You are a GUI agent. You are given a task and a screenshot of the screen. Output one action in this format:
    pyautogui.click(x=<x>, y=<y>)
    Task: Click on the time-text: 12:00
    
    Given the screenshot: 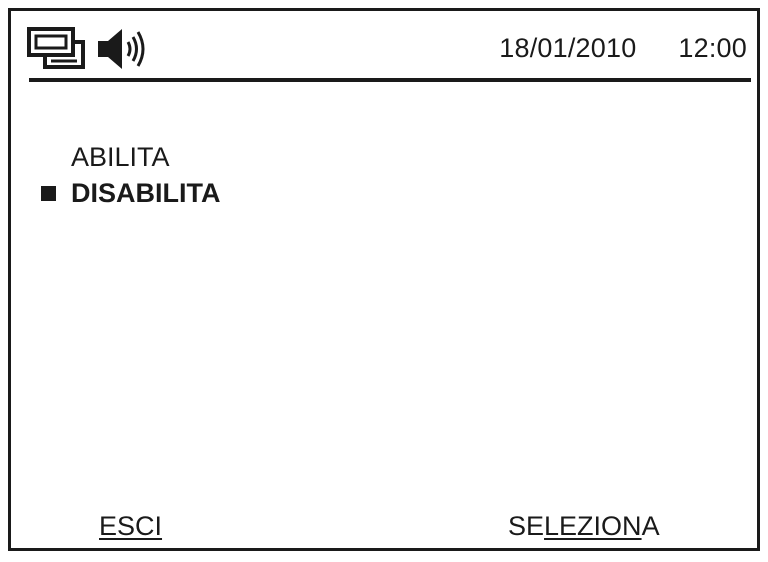 What is the action you would take?
    pyautogui.click(x=712, y=48)
    